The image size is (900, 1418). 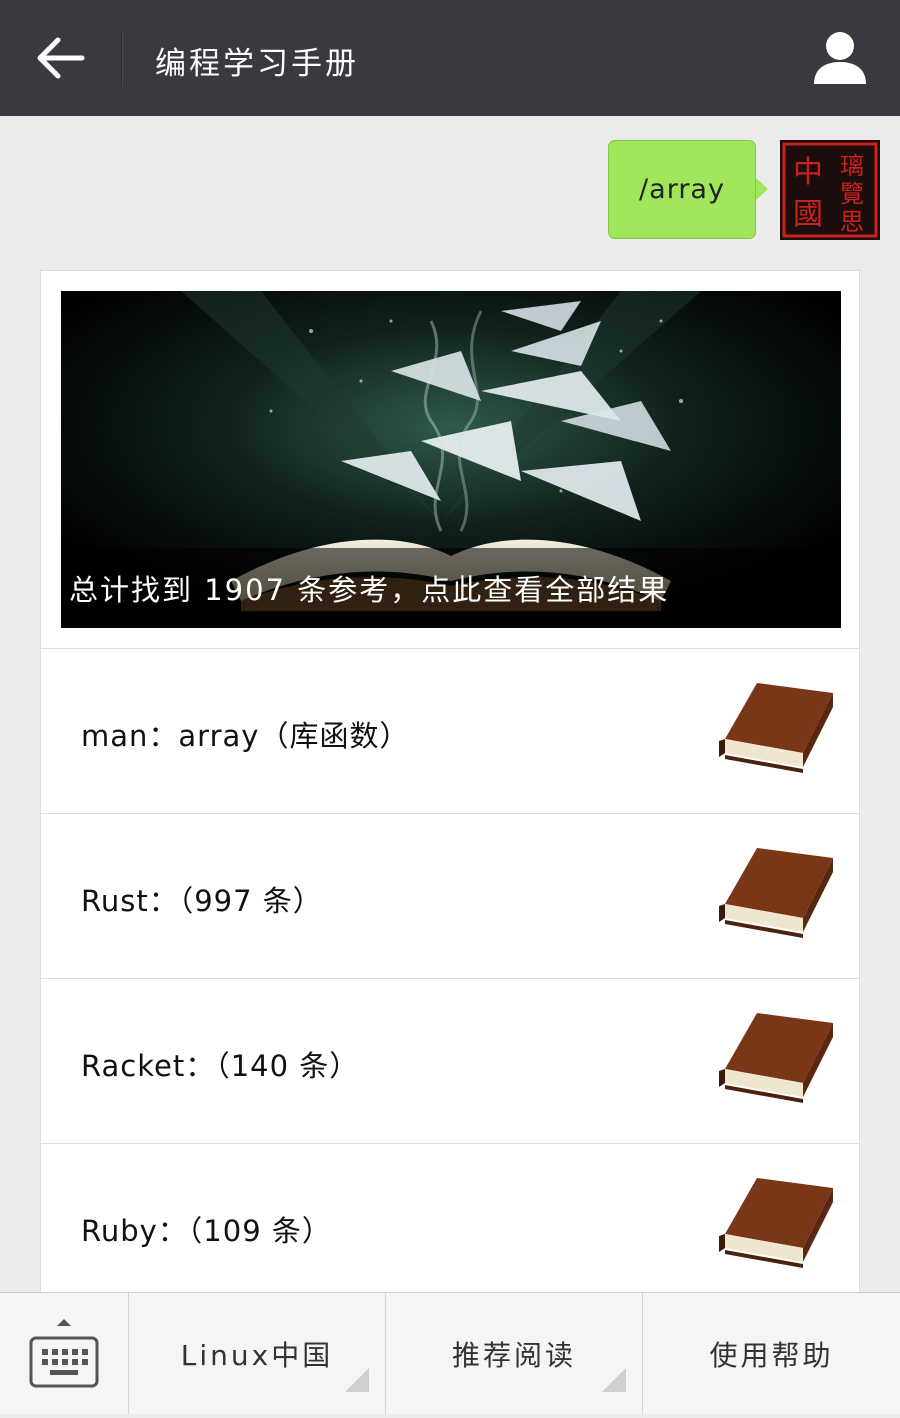 I want to click on list-item: Racket：（140 条）, so click(x=450, y=1061).